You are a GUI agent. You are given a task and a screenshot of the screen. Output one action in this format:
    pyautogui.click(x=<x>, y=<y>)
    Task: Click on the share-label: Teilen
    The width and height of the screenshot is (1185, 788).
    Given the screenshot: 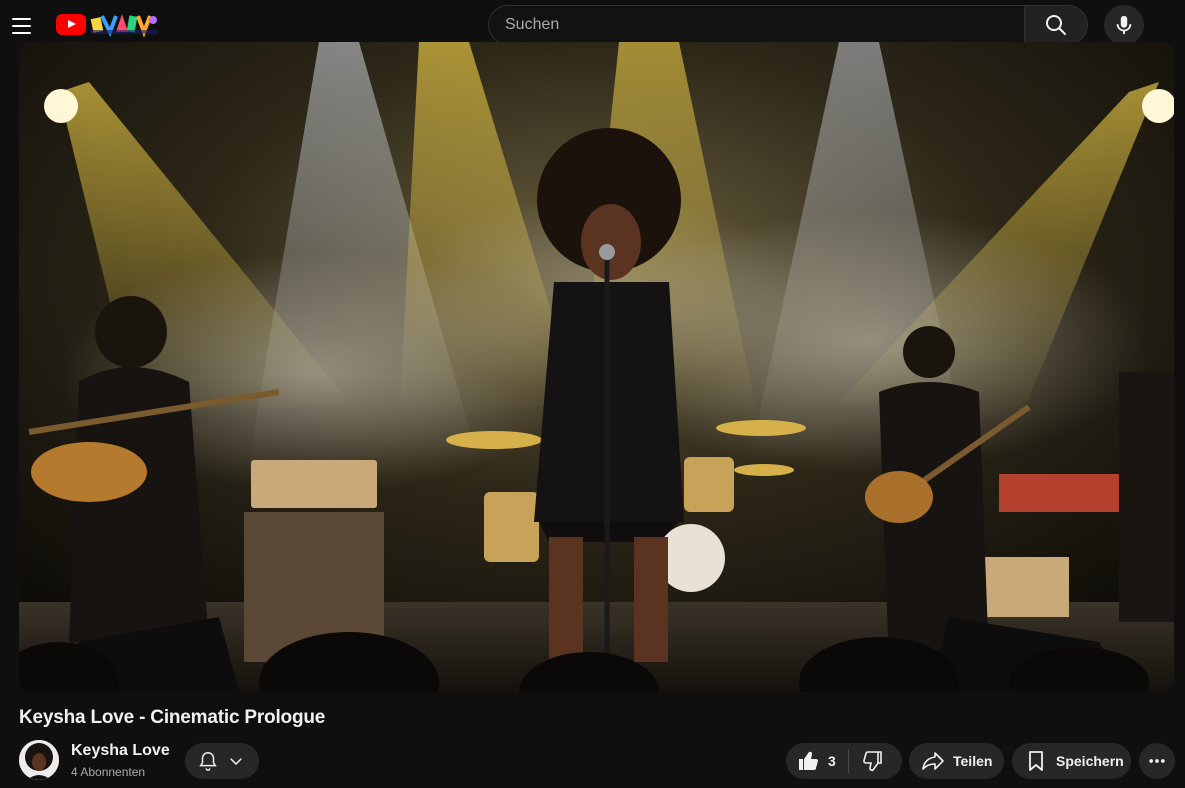 What is the action you would take?
    pyautogui.click(x=973, y=761)
    